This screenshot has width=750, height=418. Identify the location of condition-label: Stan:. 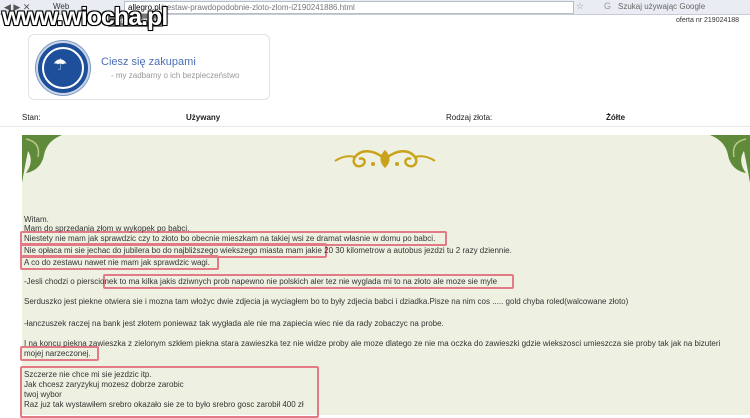
(31, 117).